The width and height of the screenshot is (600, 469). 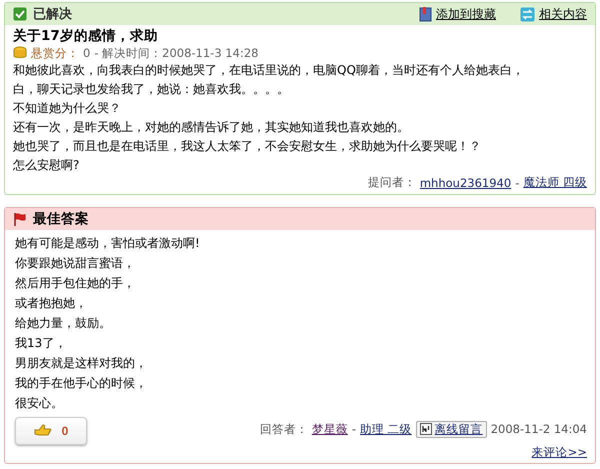 I want to click on question-title: 关于17岁的感情，求助, so click(x=86, y=36).